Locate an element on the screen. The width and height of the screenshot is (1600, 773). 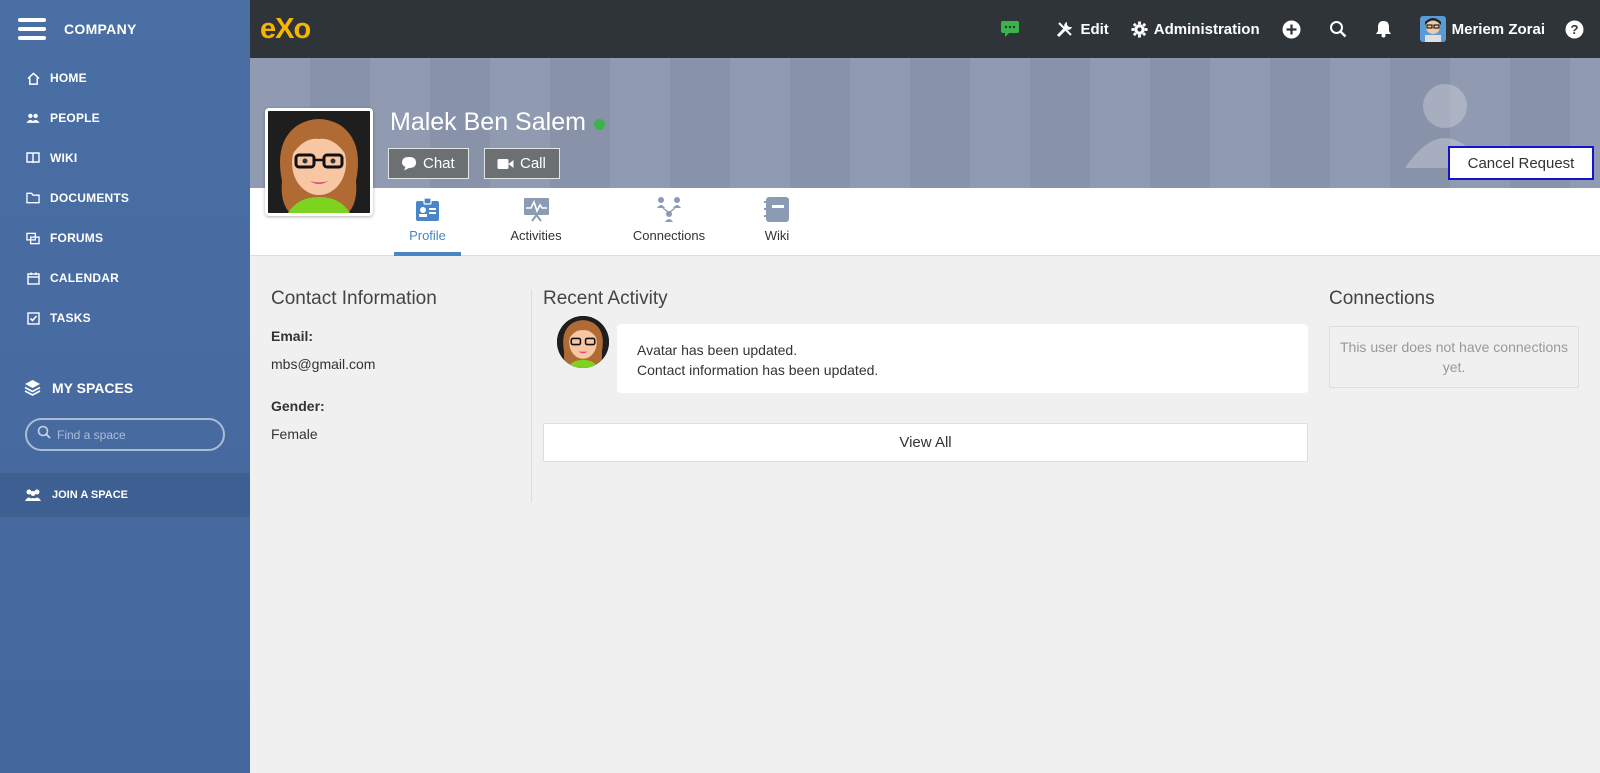
call-button: Call is located at coordinates (522, 163).